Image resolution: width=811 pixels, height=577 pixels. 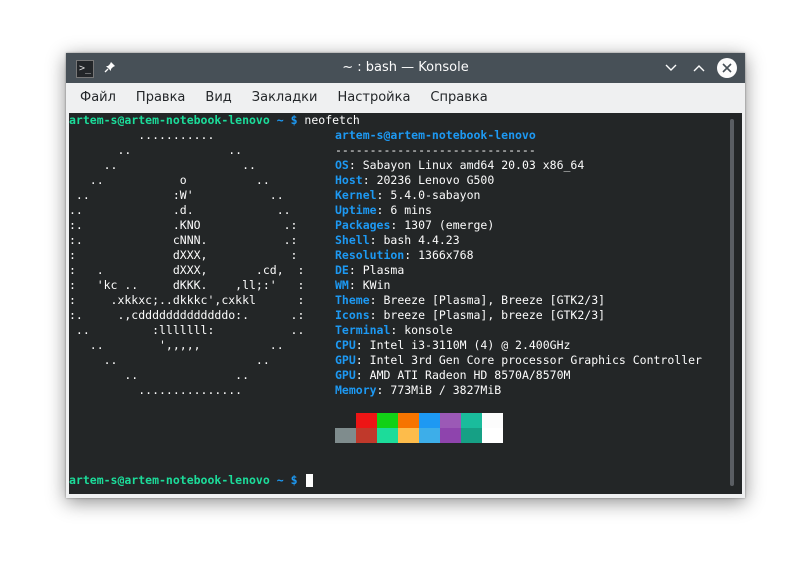 I want to click on info-line: OS: Sabayon Linux amd64 20.03 x86_64, so click(x=460, y=165).